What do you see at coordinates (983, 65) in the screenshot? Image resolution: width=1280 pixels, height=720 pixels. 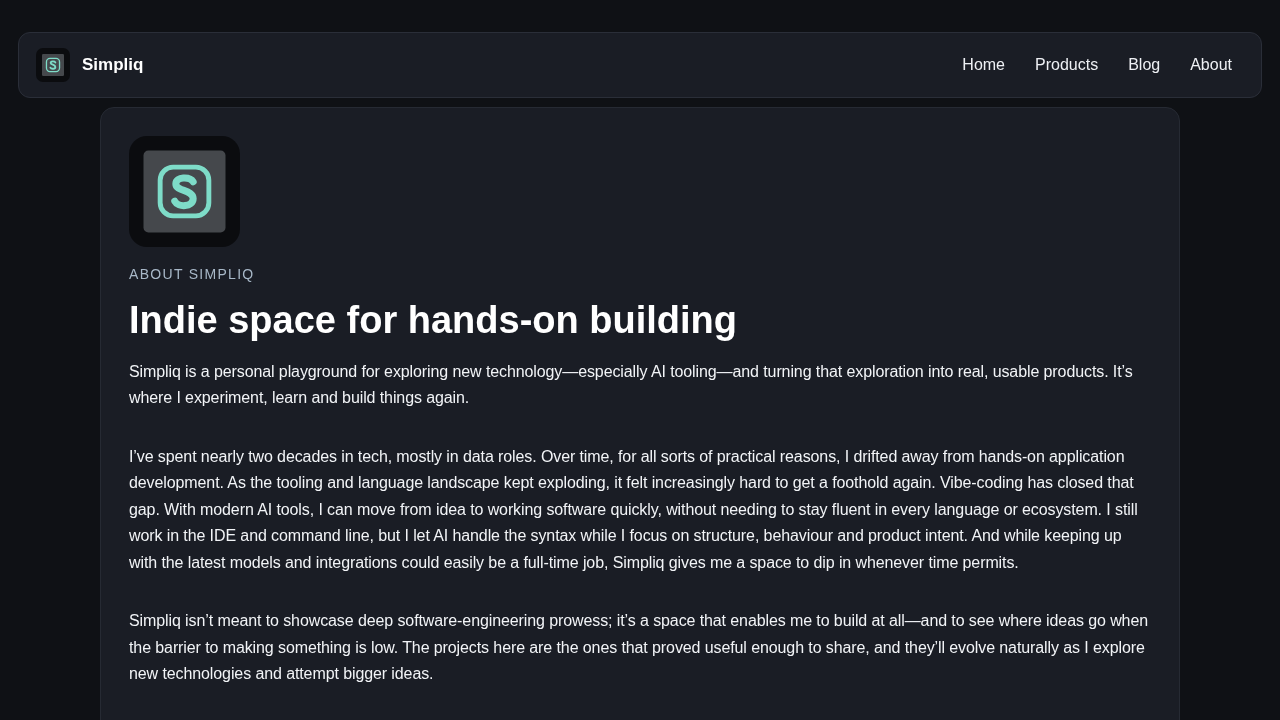 I see `nav-link: Home` at bounding box center [983, 65].